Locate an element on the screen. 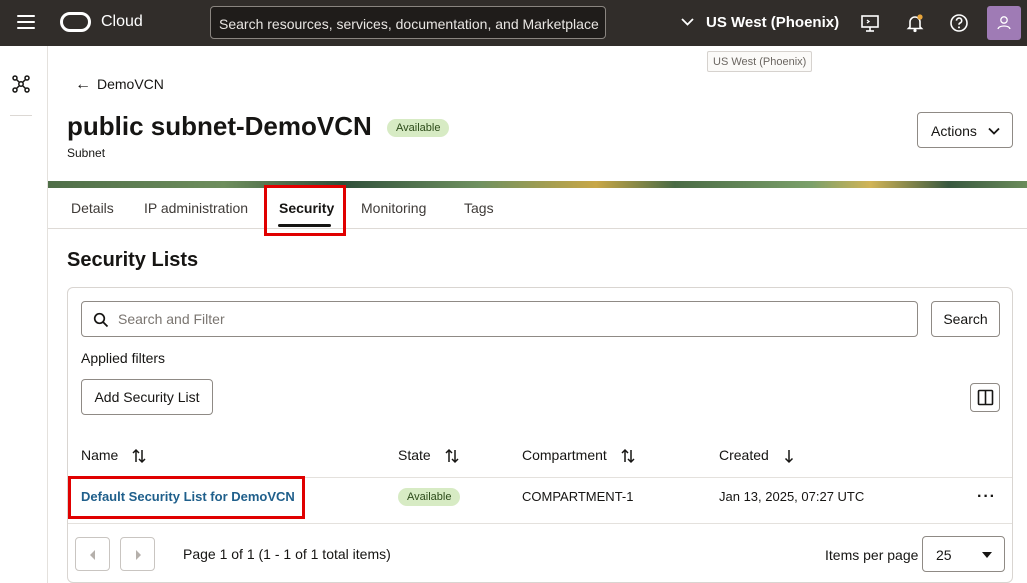 The height and width of the screenshot is (583, 1027). row-compartment: COMPARTMENT-1 is located at coordinates (578, 496).